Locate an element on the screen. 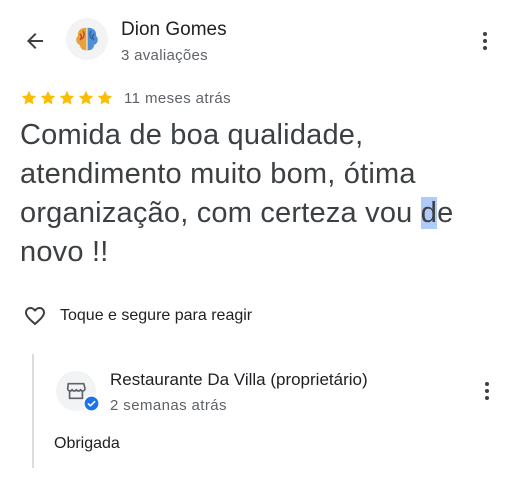 The image size is (520, 486). brain-avatar-image is located at coordinates (87, 39).